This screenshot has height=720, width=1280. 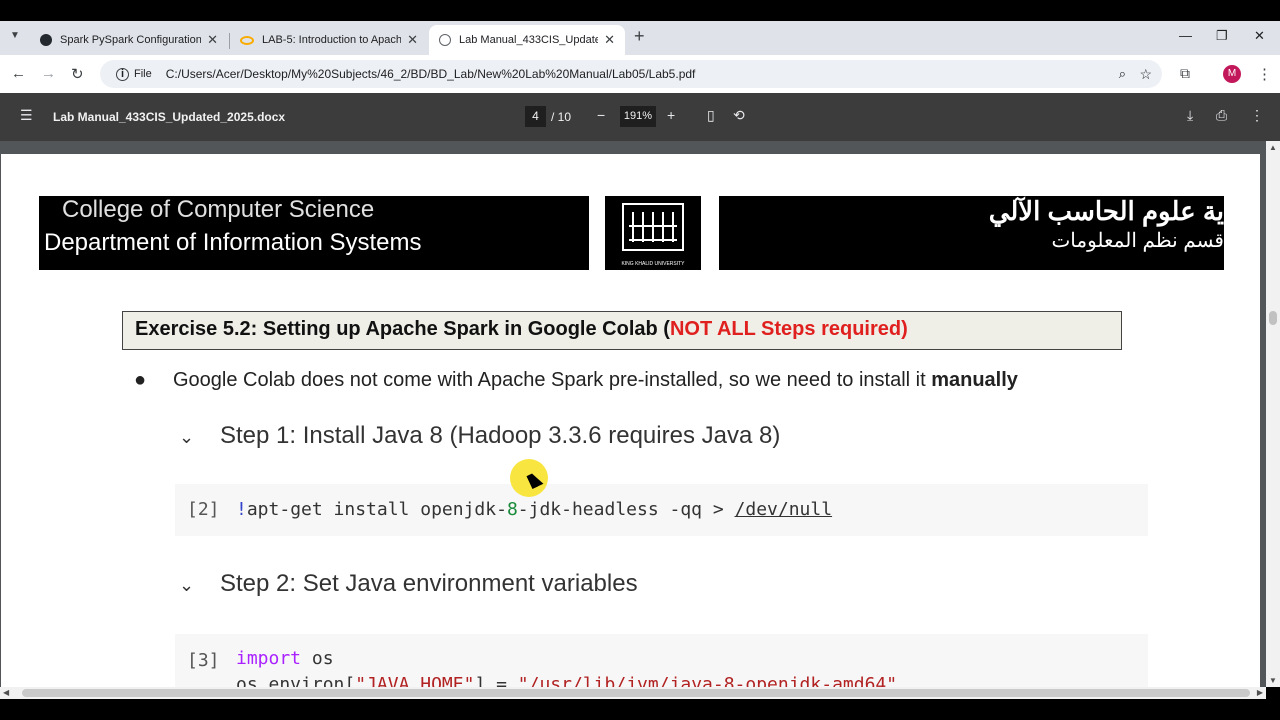 What do you see at coordinates (739, 115) in the screenshot?
I see `rotate-icon: ⟲` at bounding box center [739, 115].